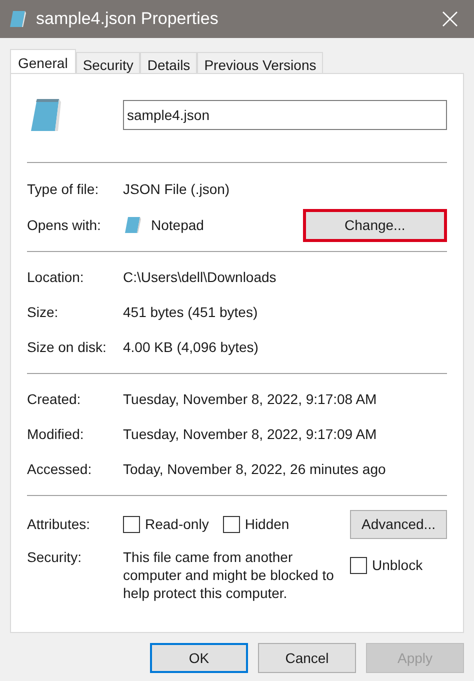  What do you see at coordinates (254, 469) in the screenshot?
I see `field-value: Today, November 8, 2022, 26 minutes ago` at bounding box center [254, 469].